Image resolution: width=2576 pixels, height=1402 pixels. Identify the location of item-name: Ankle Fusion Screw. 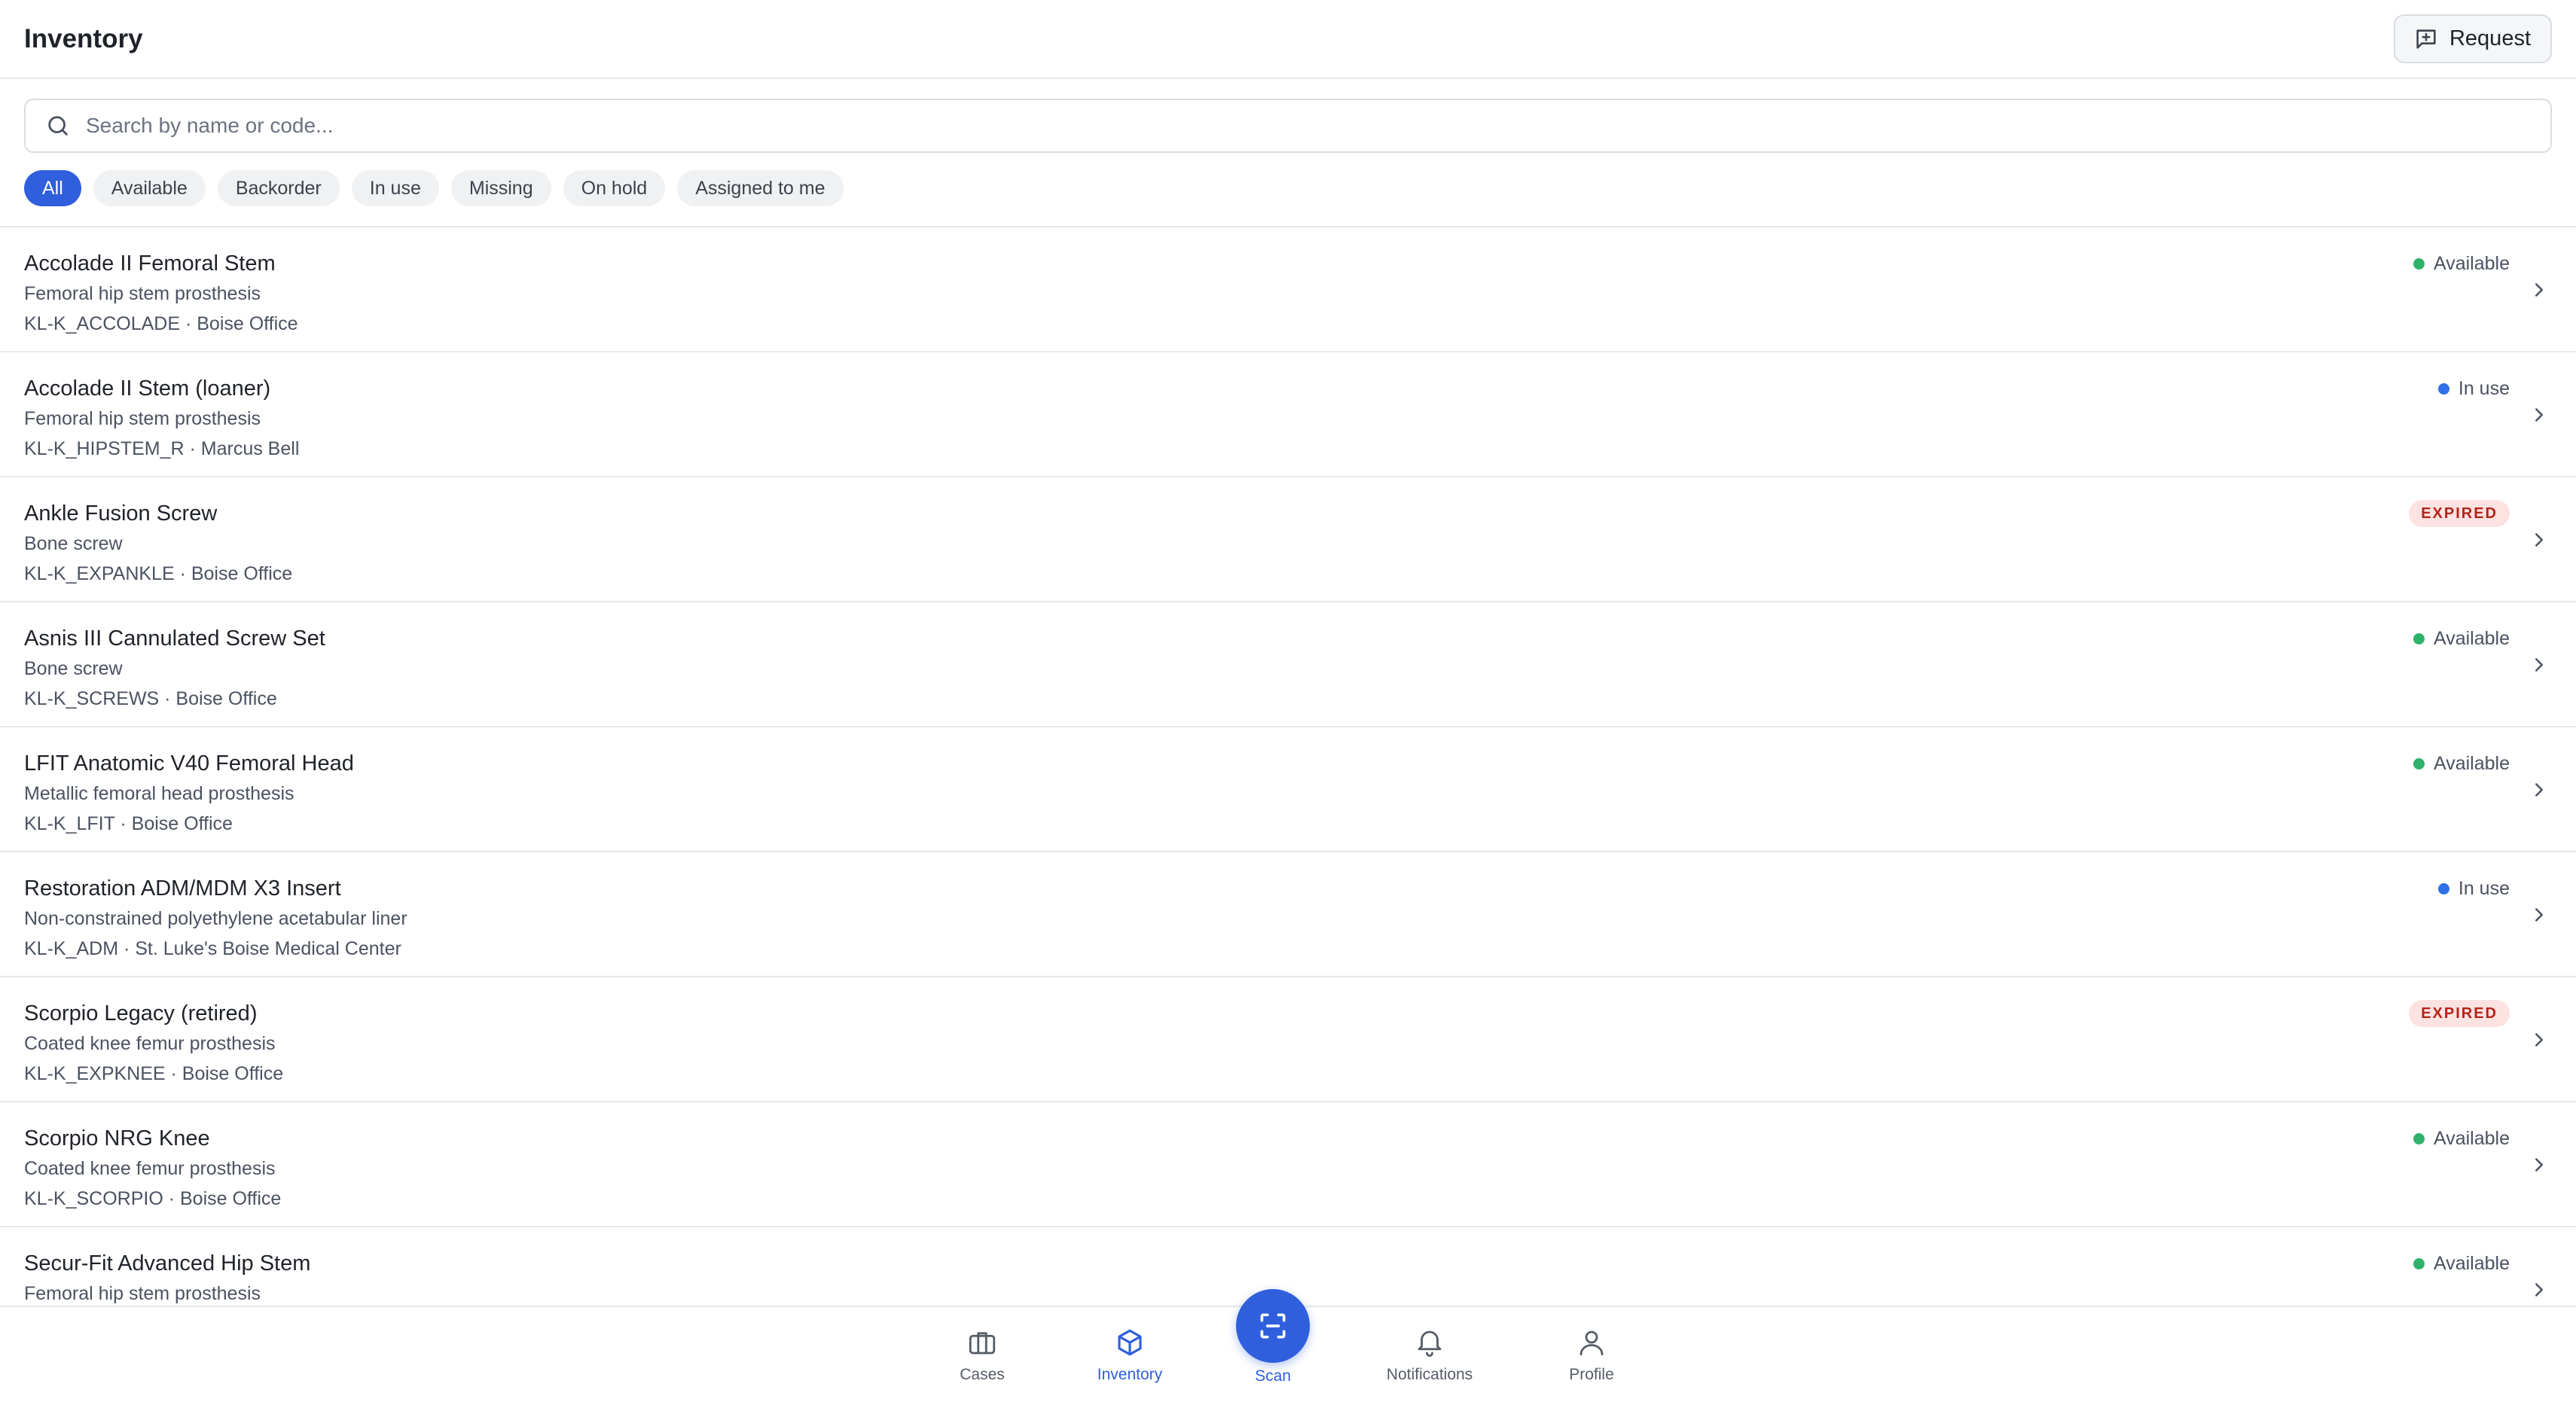
(121, 513).